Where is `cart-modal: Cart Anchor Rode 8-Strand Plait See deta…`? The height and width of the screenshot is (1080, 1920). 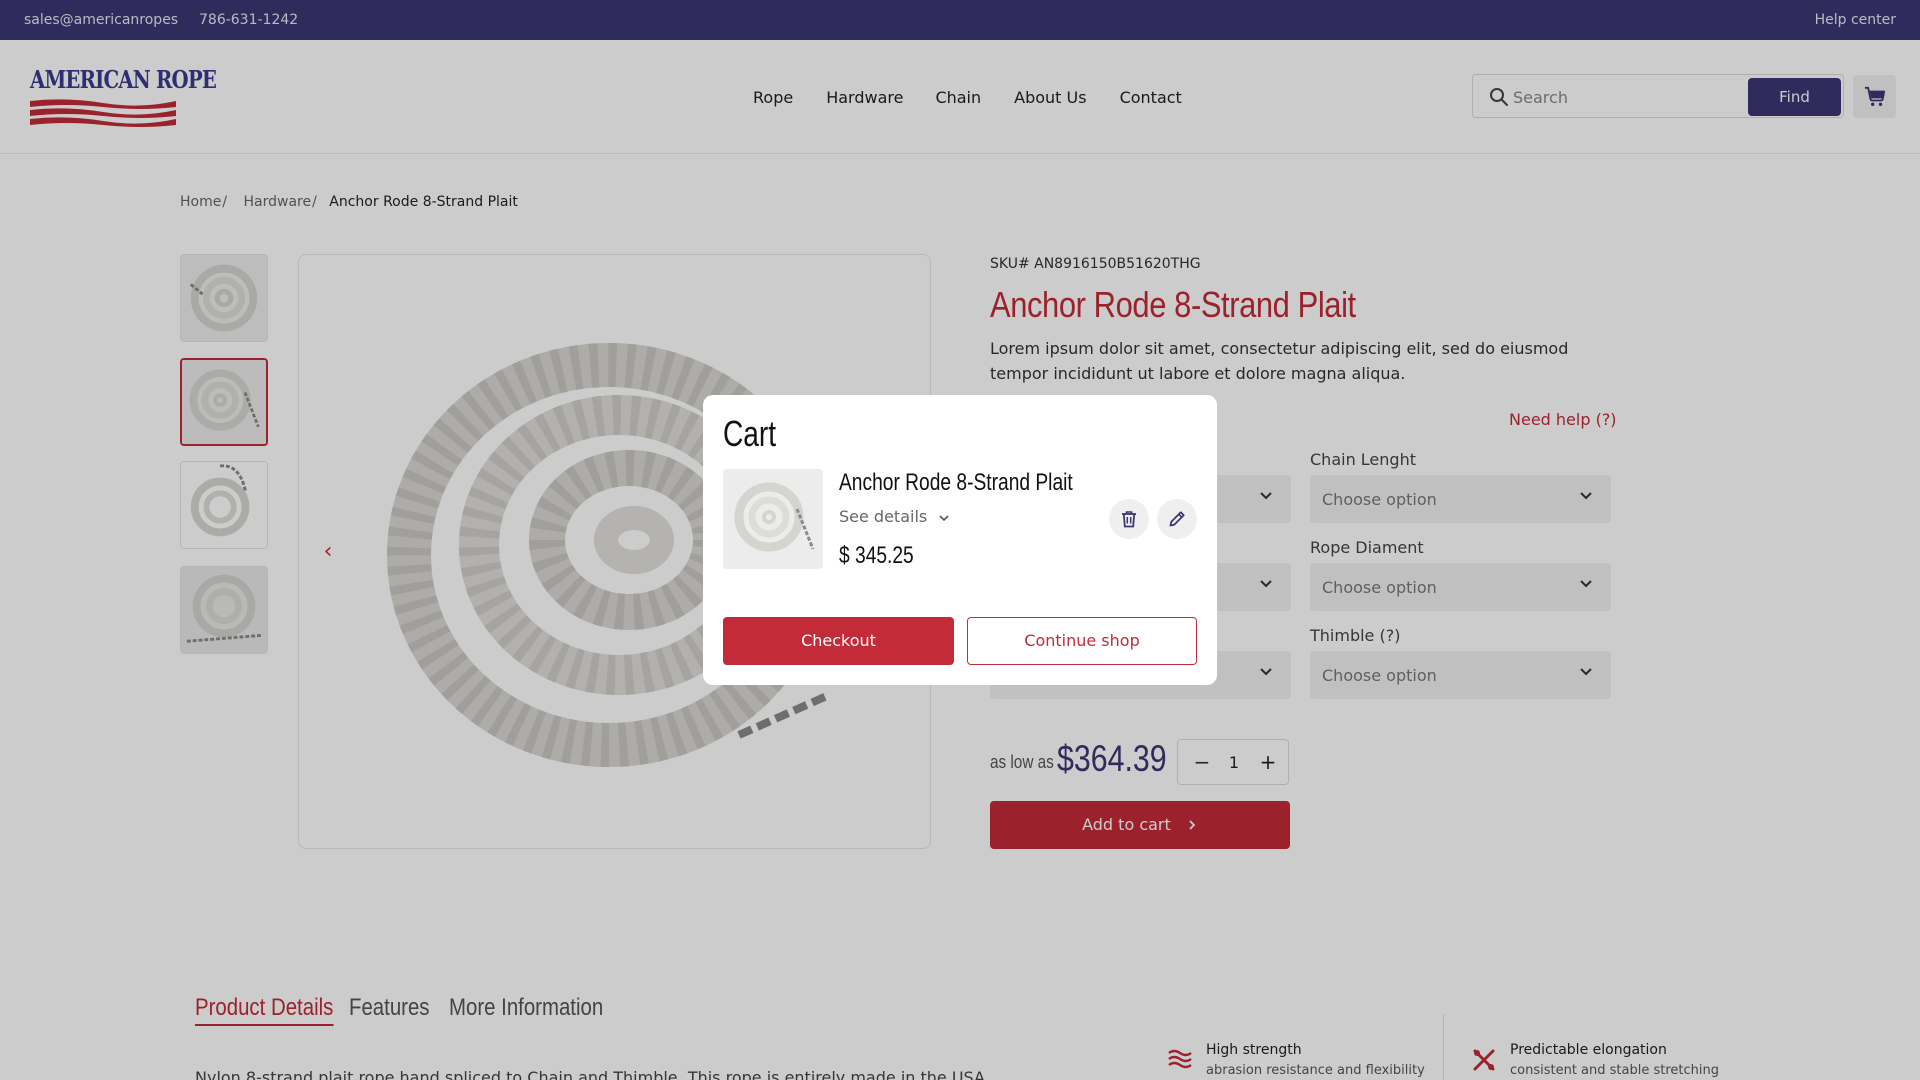
cart-modal: Cart Anchor Rode 8-Strand Plait See deta… is located at coordinates (960, 540).